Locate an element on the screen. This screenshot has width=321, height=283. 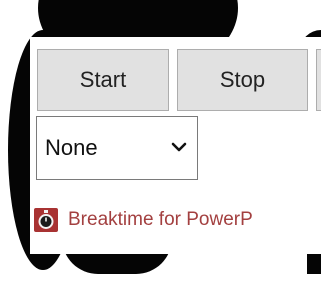
addin-footer: Breaktime for PowerP is located at coordinates (143, 220).